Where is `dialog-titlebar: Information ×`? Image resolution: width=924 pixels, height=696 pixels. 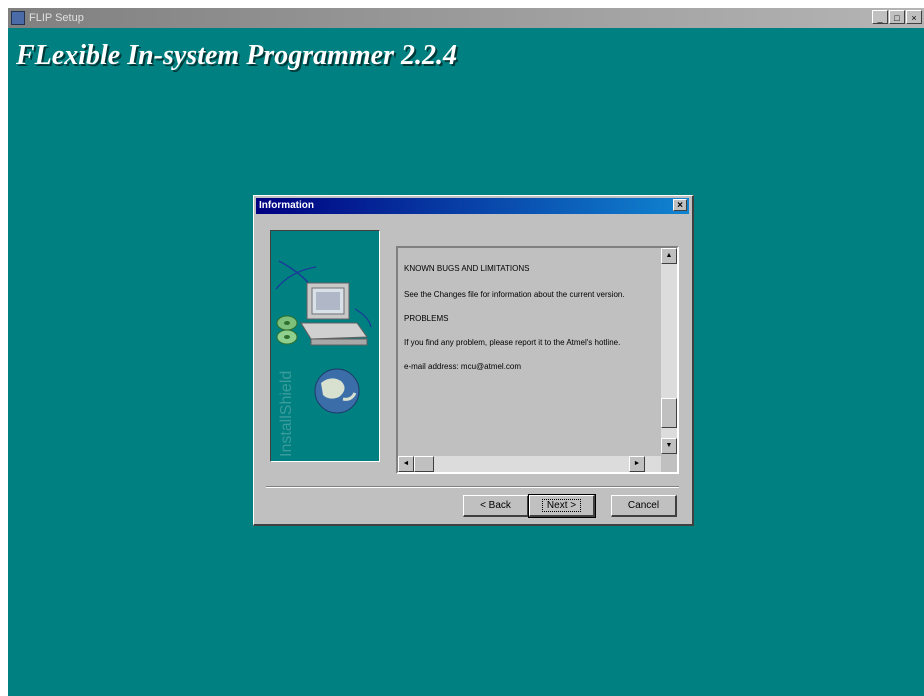
dialog-titlebar: Information × is located at coordinates (472, 206).